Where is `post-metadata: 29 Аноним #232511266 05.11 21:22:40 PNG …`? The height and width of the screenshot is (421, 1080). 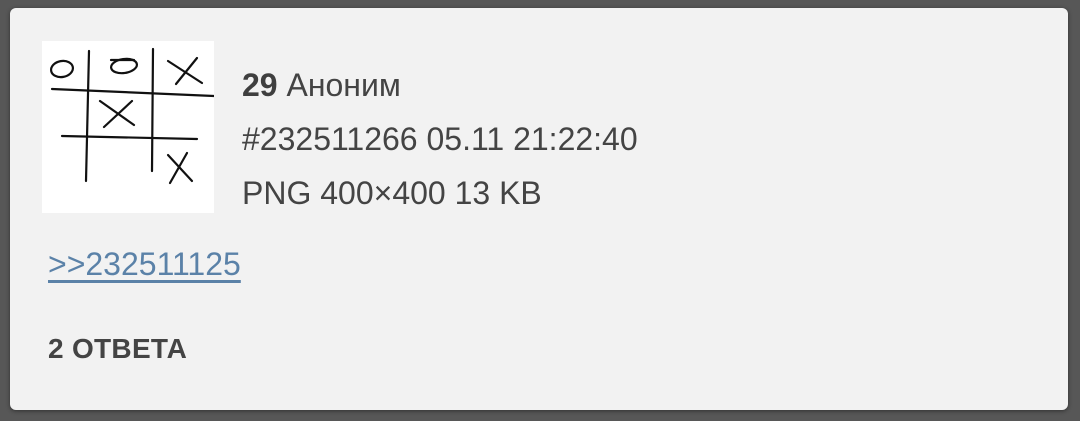 post-metadata: 29 Аноним #232511266 05.11 21:22:40 PNG … is located at coordinates (440, 139).